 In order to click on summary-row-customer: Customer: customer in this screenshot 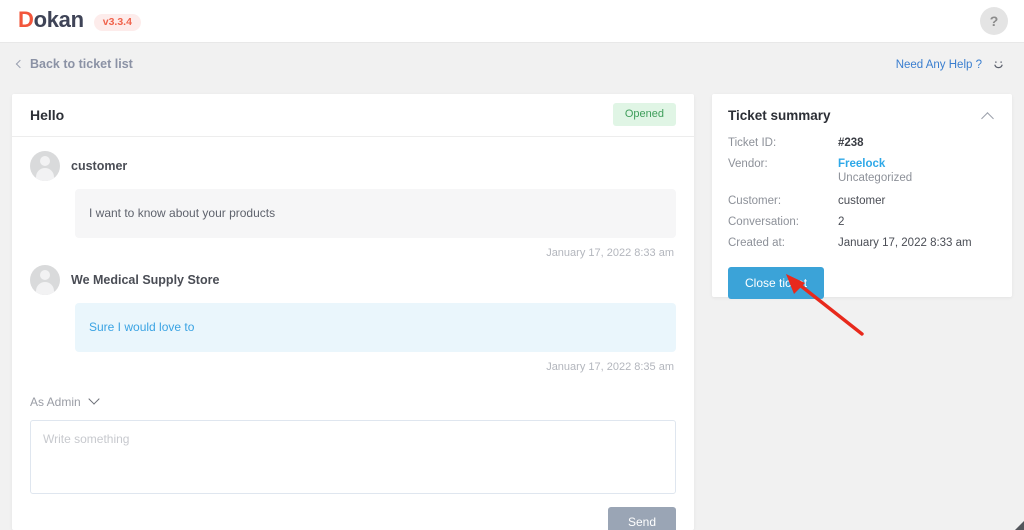, I will do `click(862, 201)`.